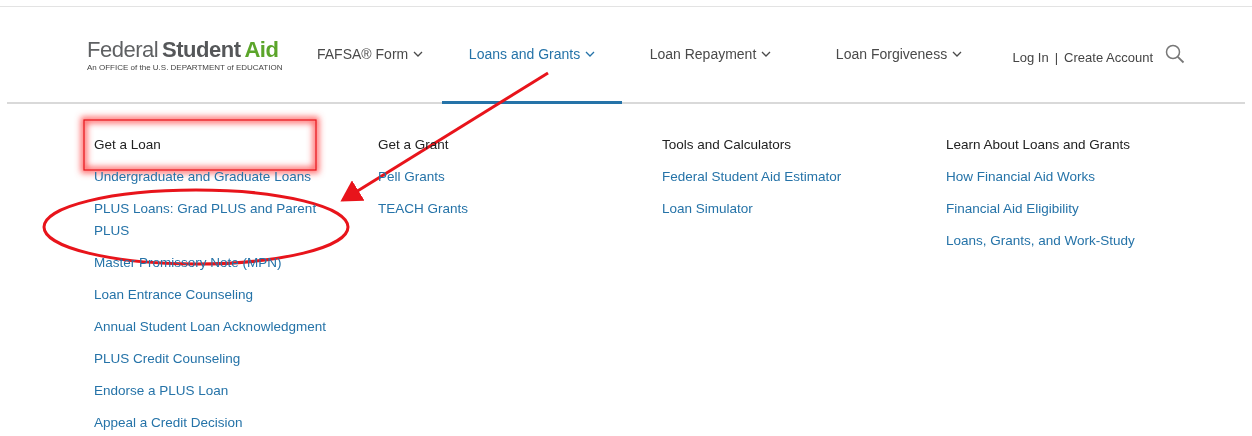 The width and height of the screenshot is (1252, 436). I want to click on logo: Federal Student Aid An OFFICE of the U.S. DEPARTMENT of EDUCATION, so click(197, 54).